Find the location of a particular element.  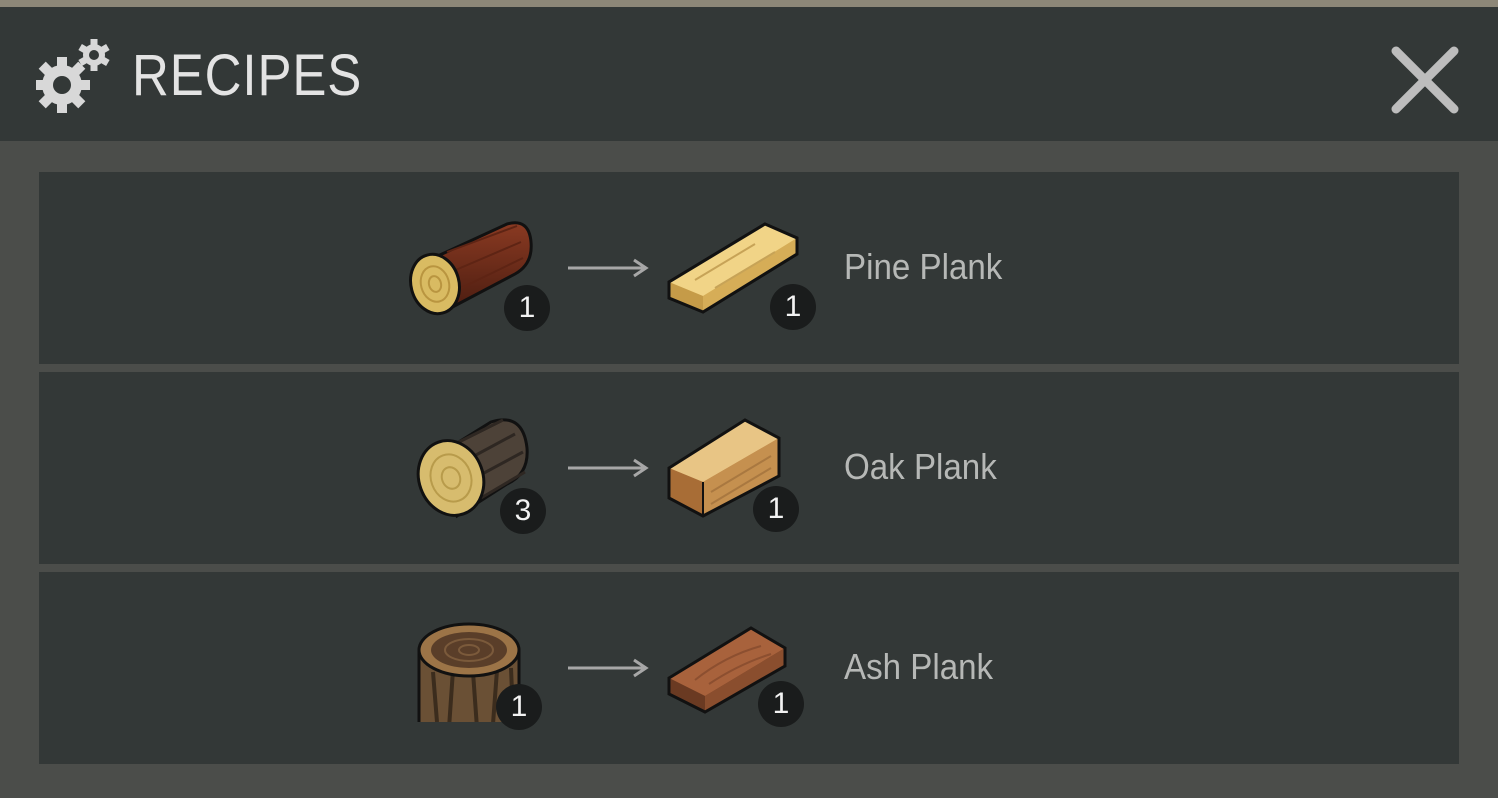

close-icon is located at coordinates (1425, 80).